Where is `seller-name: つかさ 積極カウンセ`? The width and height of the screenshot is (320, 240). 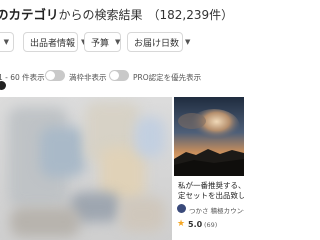 seller-name: つかさ 積極カウンセ is located at coordinates (216, 211).